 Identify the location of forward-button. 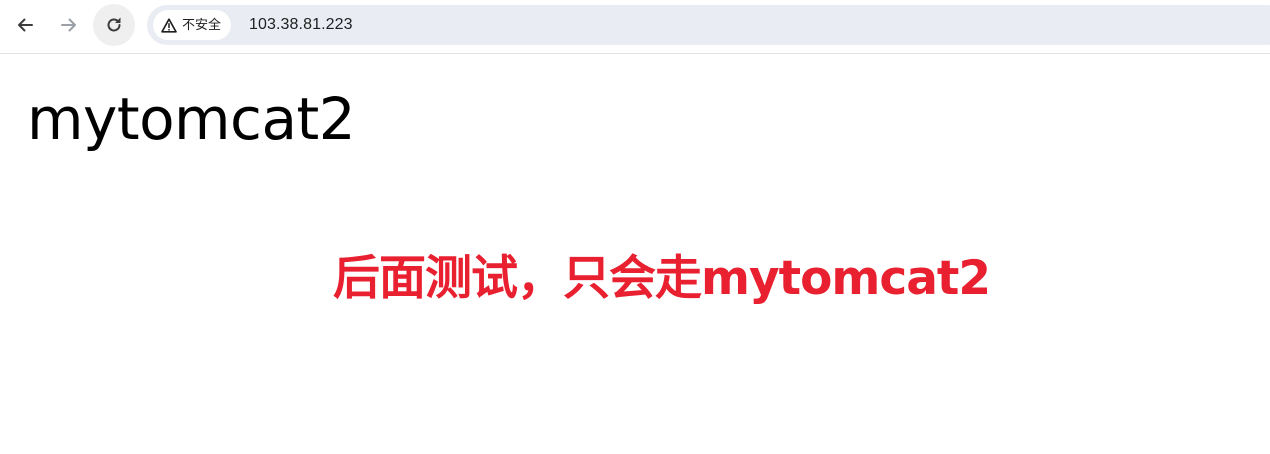
(69, 25).